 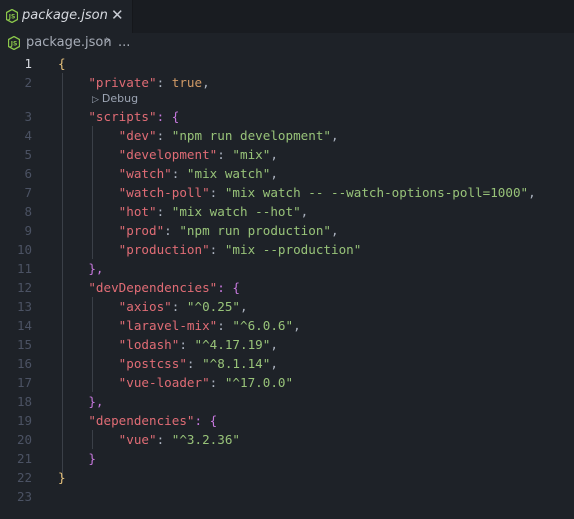 I want to click on code-token: "^6.0.6", so click(x=263, y=325).